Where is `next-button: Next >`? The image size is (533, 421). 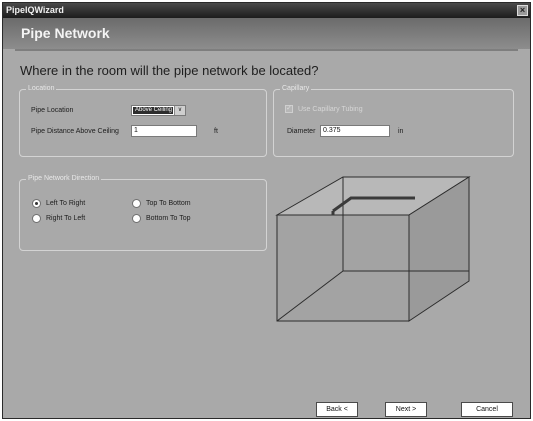 next-button: Next > is located at coordinates (406, 409).